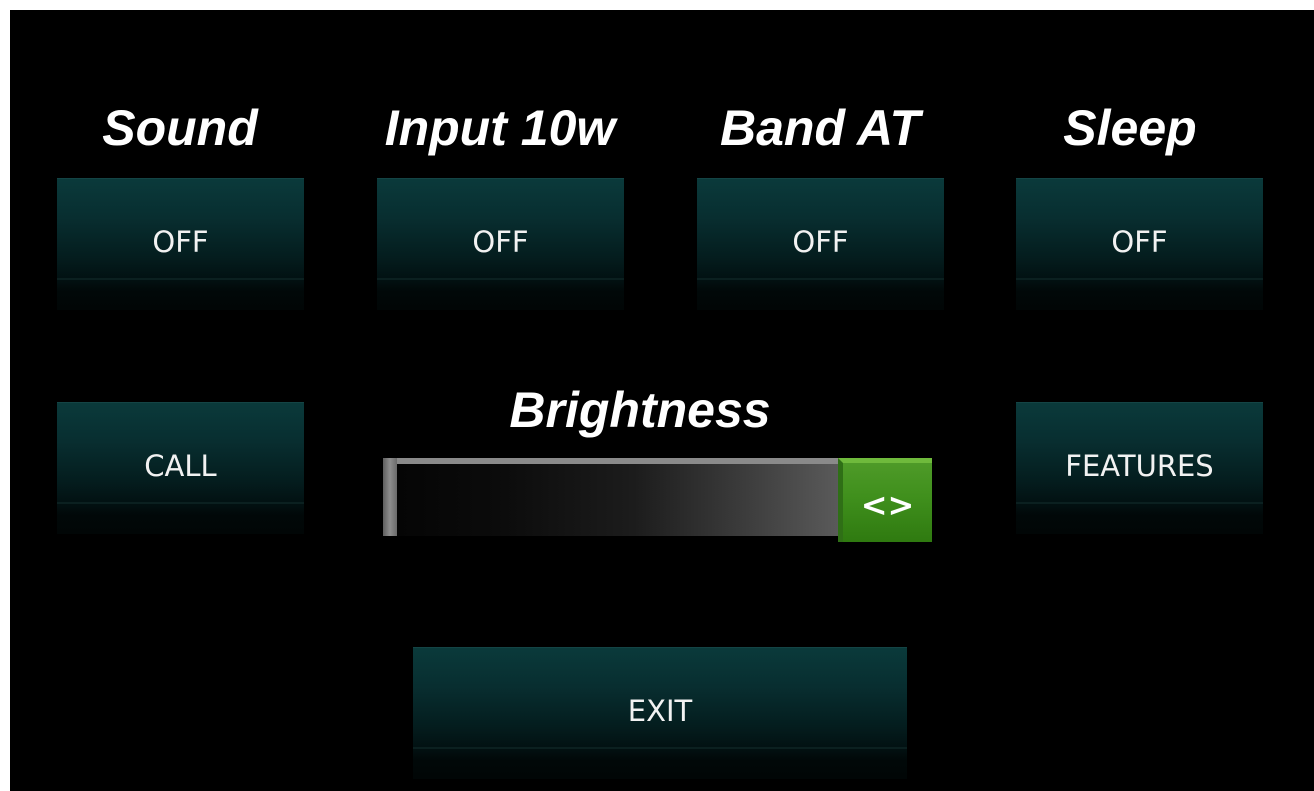 The width and height of the screenshot is (1314, 791). I want to click on input-toggle-button: OFF, so click(500, 244).